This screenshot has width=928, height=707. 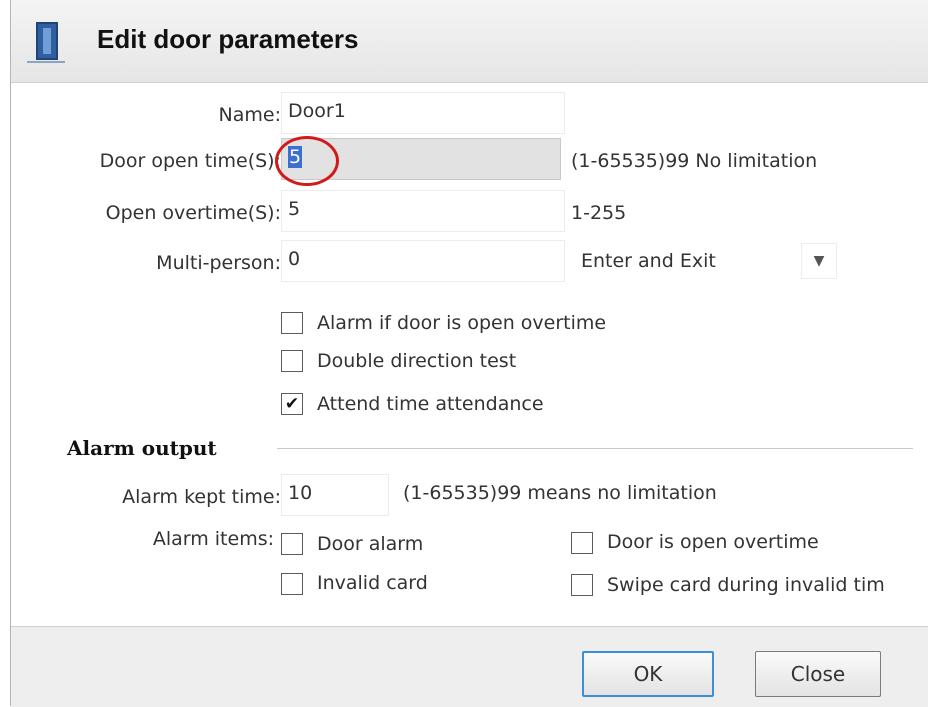 What do you see at coordinates (462, 323) in the screenshot?
I see `alarm-overtime-label: Alarm if door is open overtime` at bounding box center [462, 323].